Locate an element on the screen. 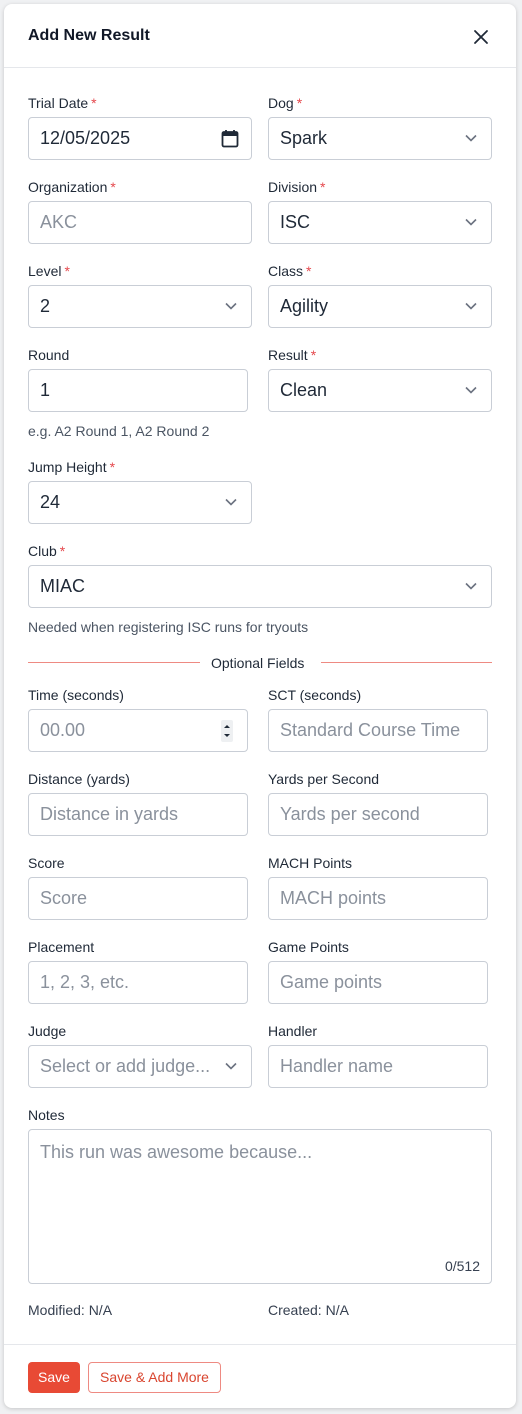 This screenshot has height=1414, width=522. modal-footer: Save Save & Add More is located at coordinates (260, 1376).